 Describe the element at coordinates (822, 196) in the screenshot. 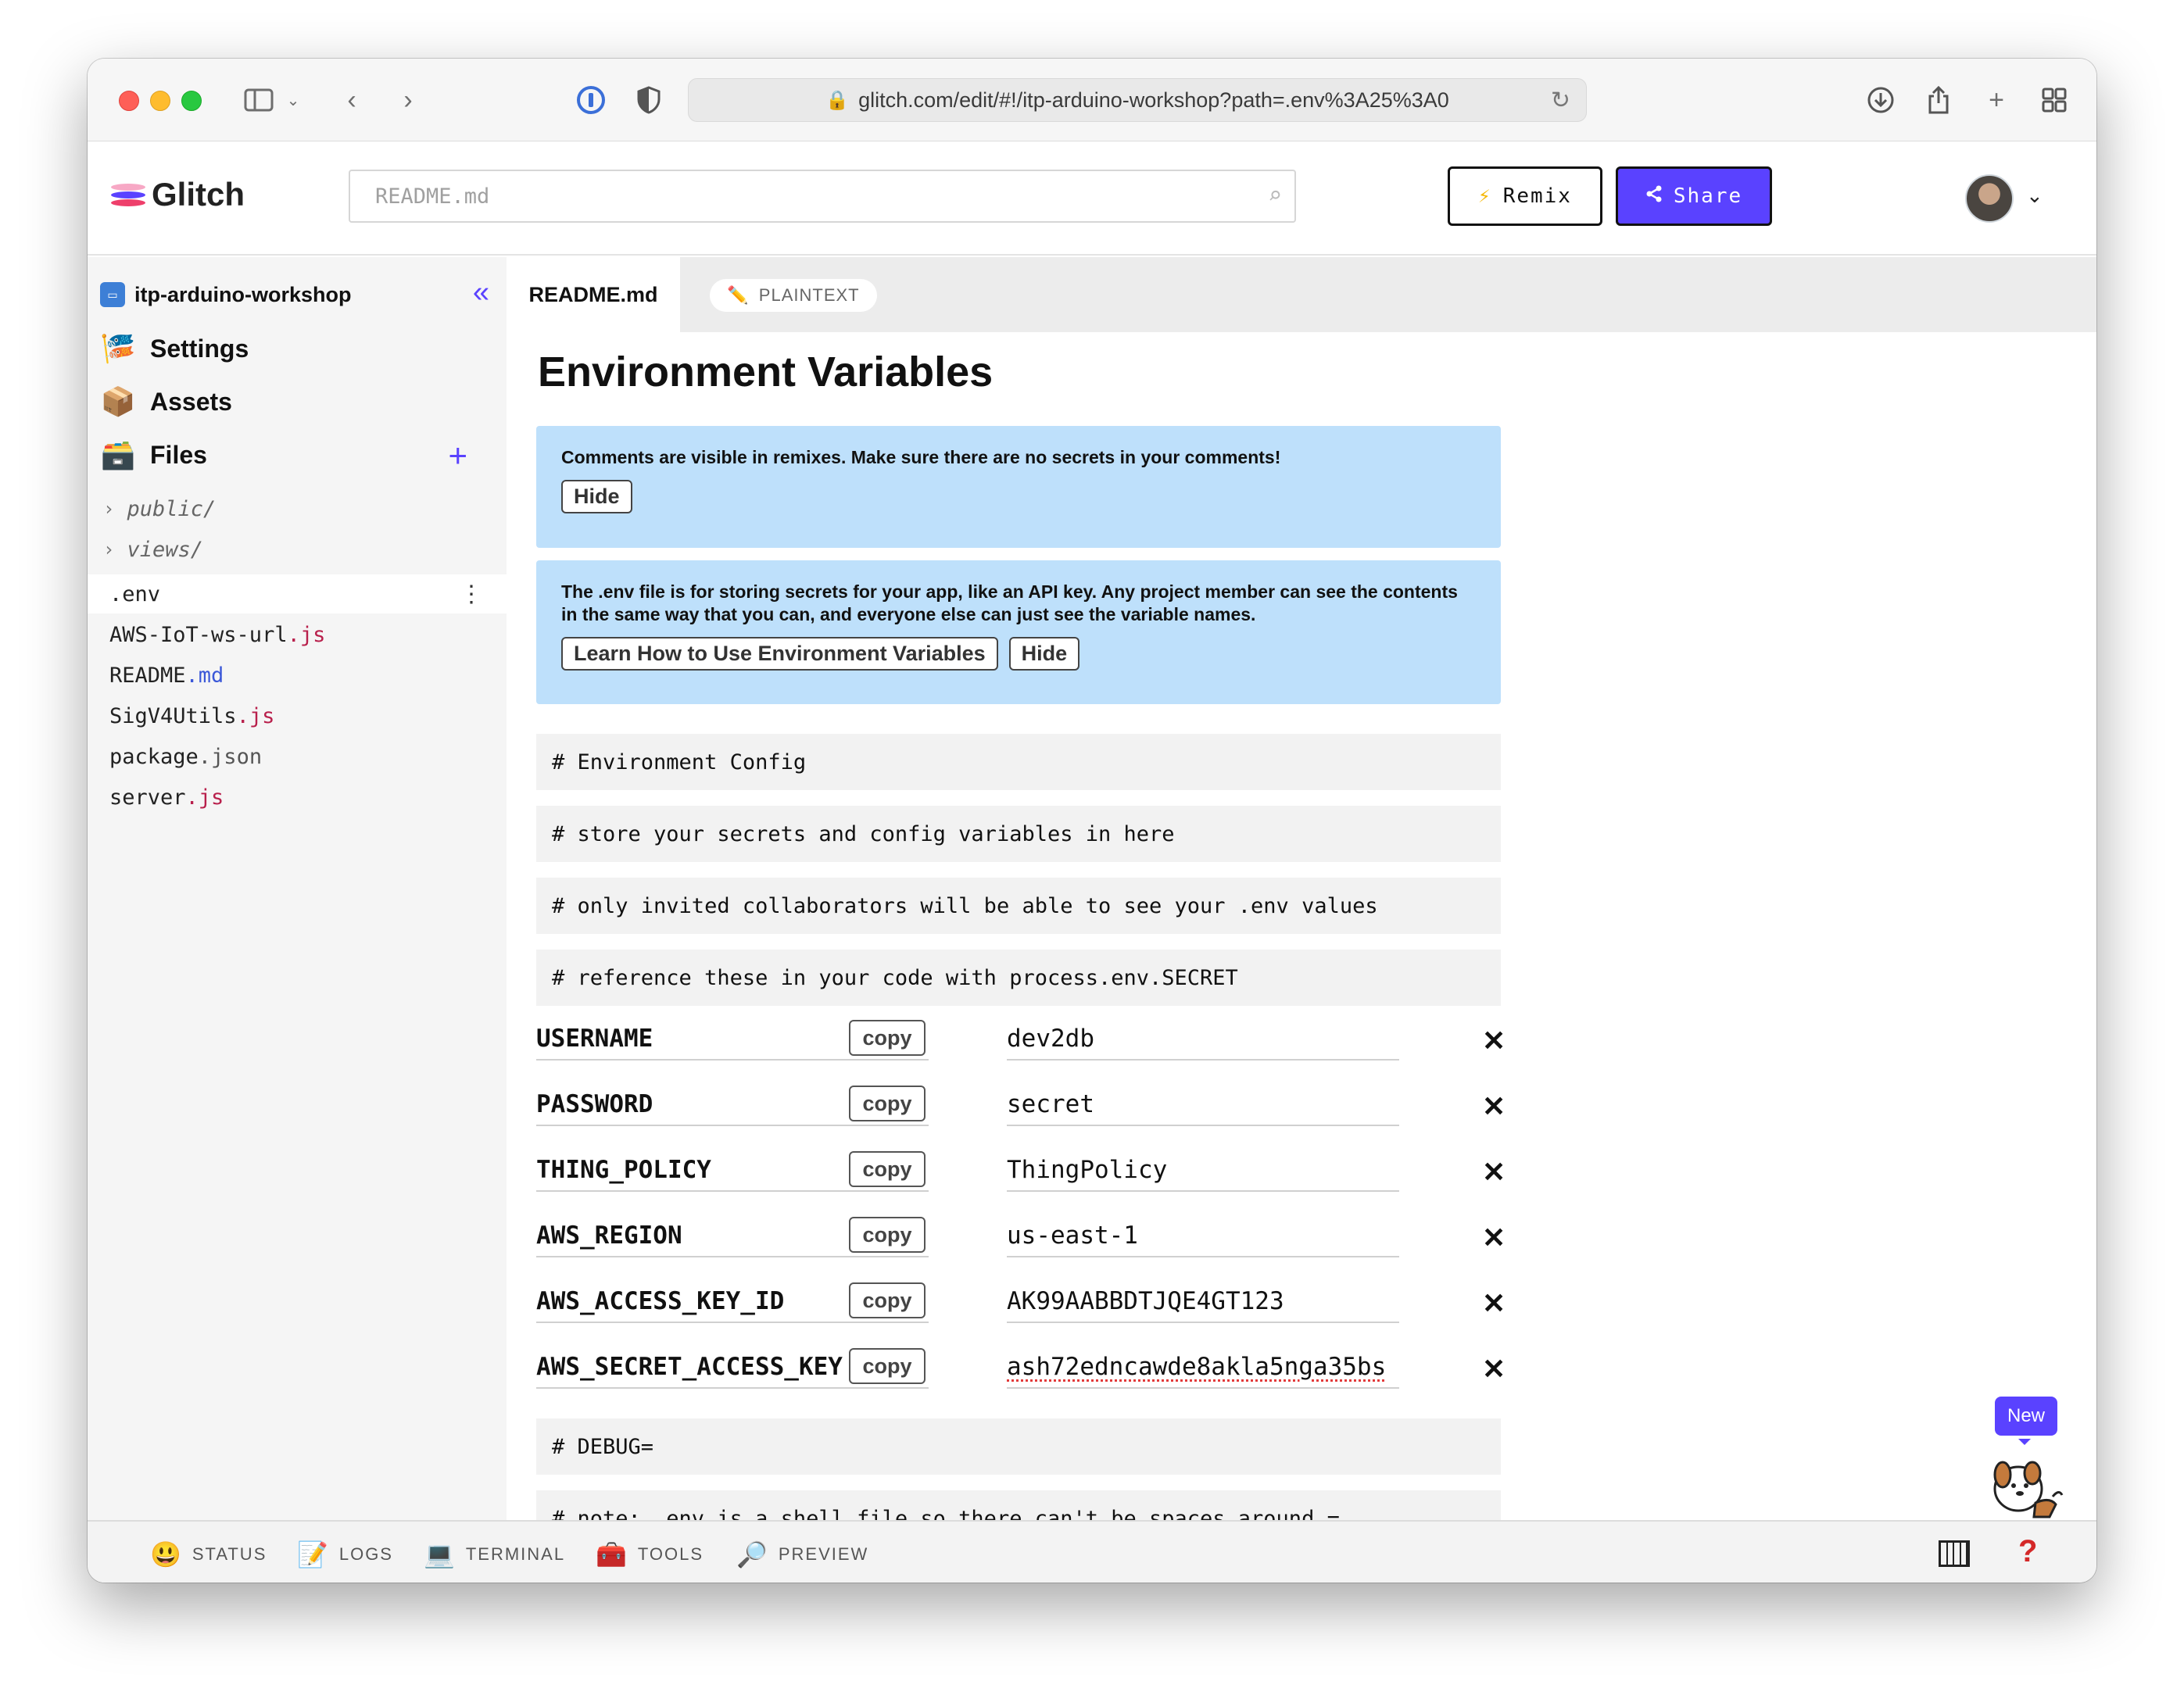

I see `search-input: README.md ⌕` at that location.